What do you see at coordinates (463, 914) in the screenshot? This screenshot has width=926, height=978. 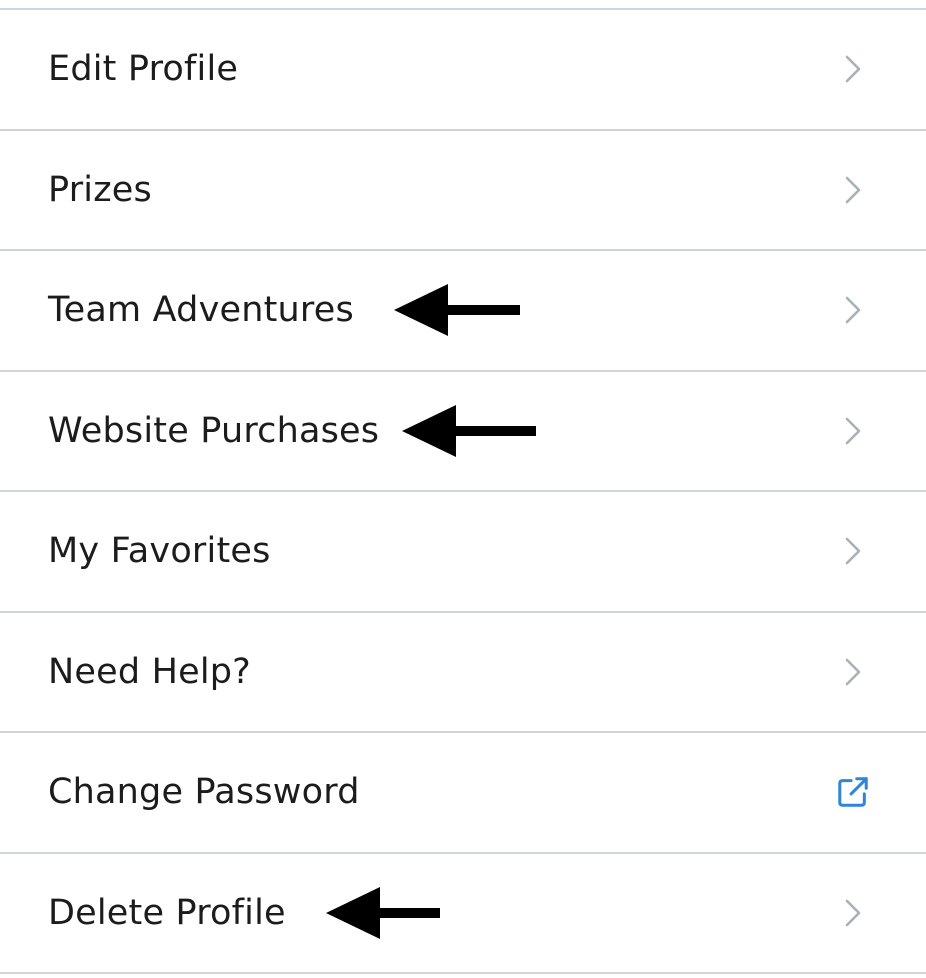 I see `menu-item-delete-profile: Delete Profile` at bounding box center [463, 914].